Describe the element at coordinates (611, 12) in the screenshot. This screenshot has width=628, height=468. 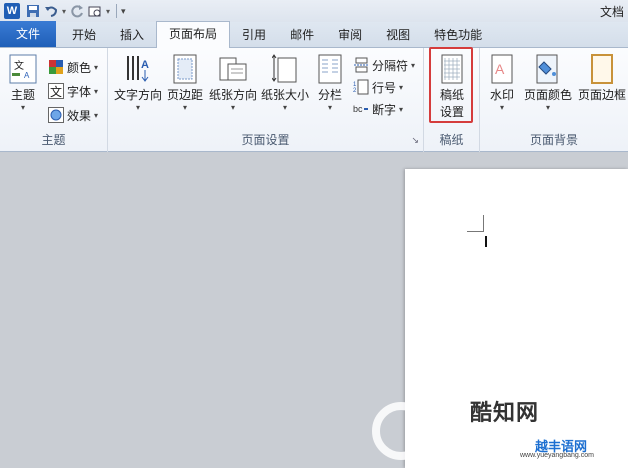
I see `document-title: 文档` at that location.